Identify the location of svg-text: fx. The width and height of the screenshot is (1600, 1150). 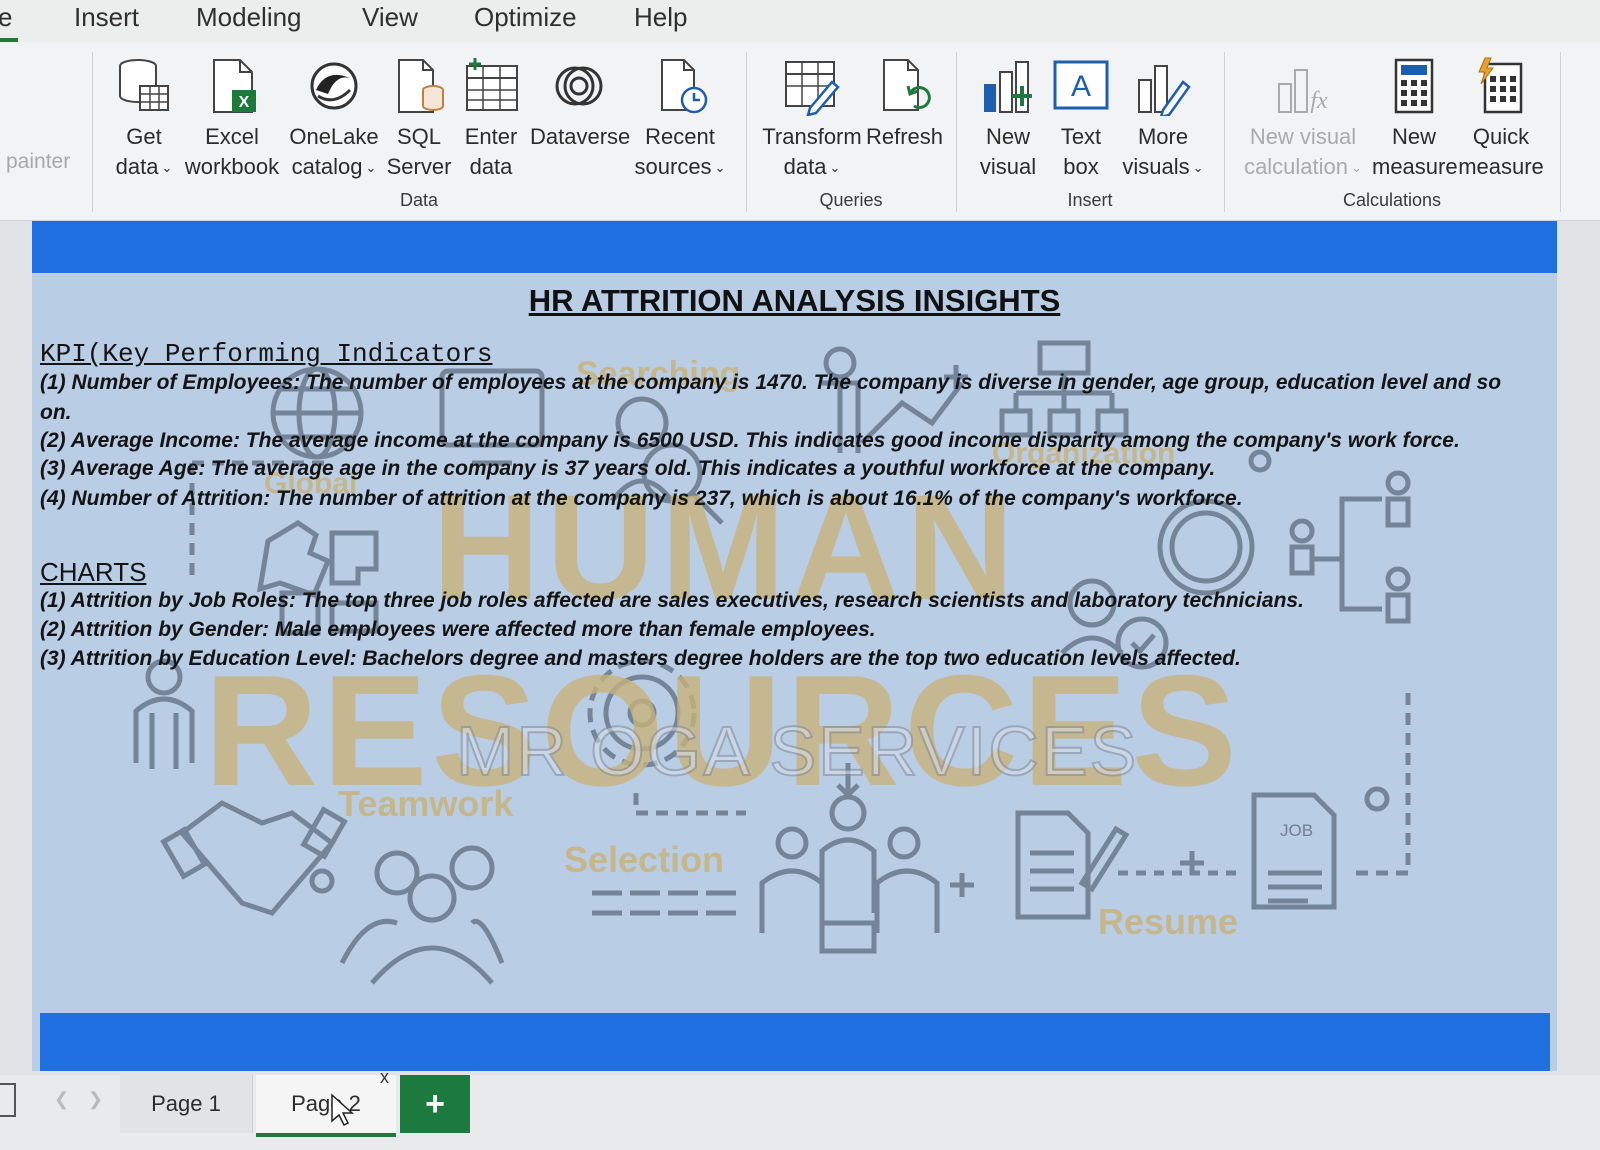
(1319, 101).